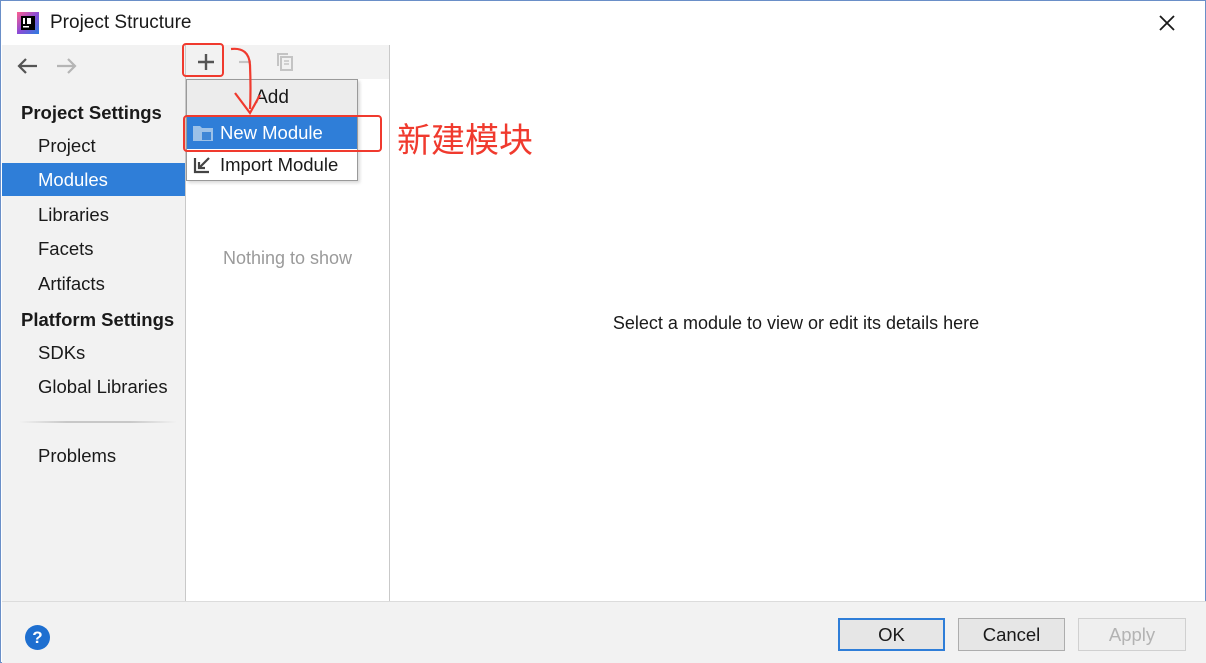 The height and width of the screenshot is (663, 1206). Describe the element at coordinates (201, 165) in the screenshot. I see `import-icon` at that location.